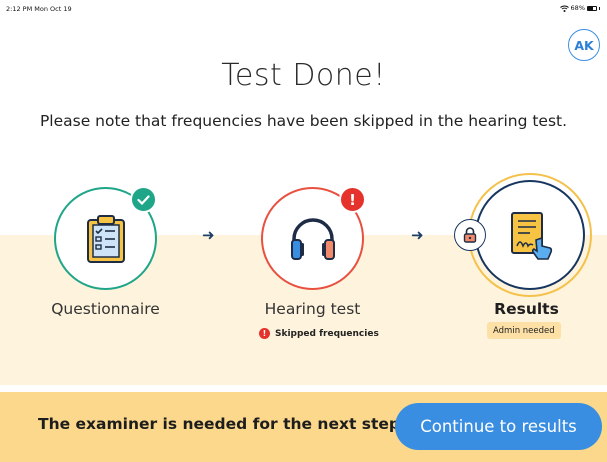 Image resolution: width=607 pixels, height=462 pixels. What do you see at coordinates (592, 8) in the screenshot?
I see `battery-icon` at bounding box center [592, 8].